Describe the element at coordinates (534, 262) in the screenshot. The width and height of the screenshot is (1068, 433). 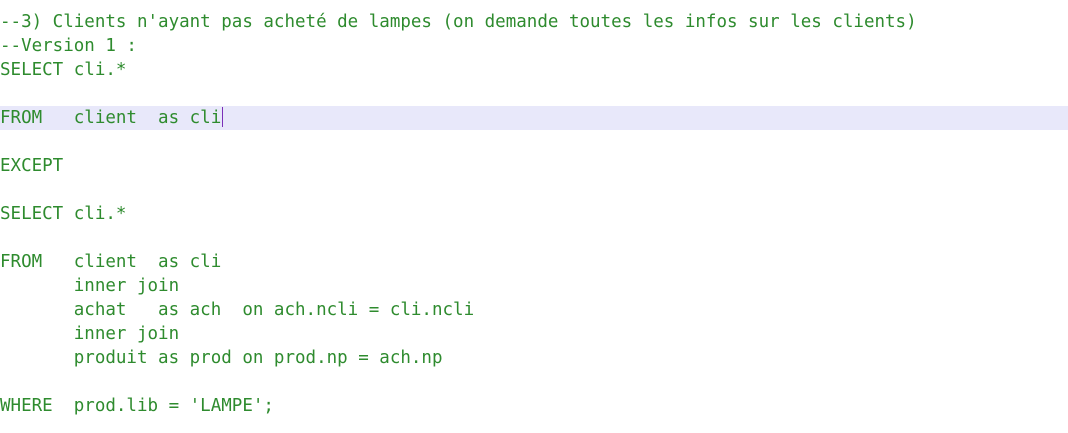
I see `code-line-11: FROM client as cli` at that location.